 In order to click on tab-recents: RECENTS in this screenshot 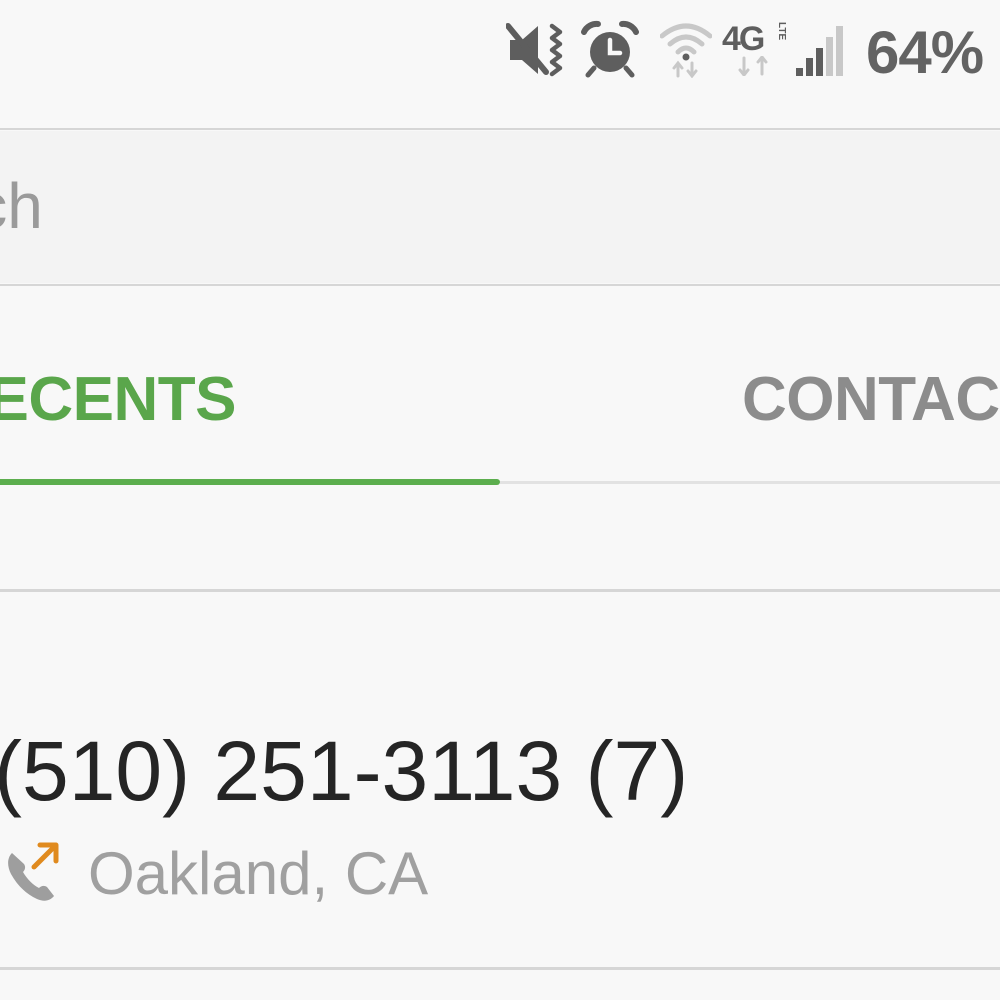, I will do `click(250, 386)`.